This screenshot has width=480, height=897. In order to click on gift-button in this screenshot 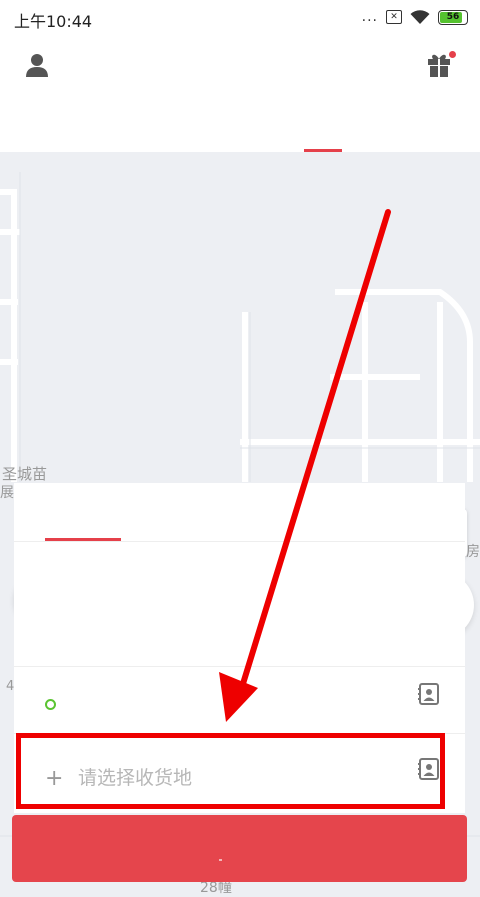, I will do `click(441, 64)`.